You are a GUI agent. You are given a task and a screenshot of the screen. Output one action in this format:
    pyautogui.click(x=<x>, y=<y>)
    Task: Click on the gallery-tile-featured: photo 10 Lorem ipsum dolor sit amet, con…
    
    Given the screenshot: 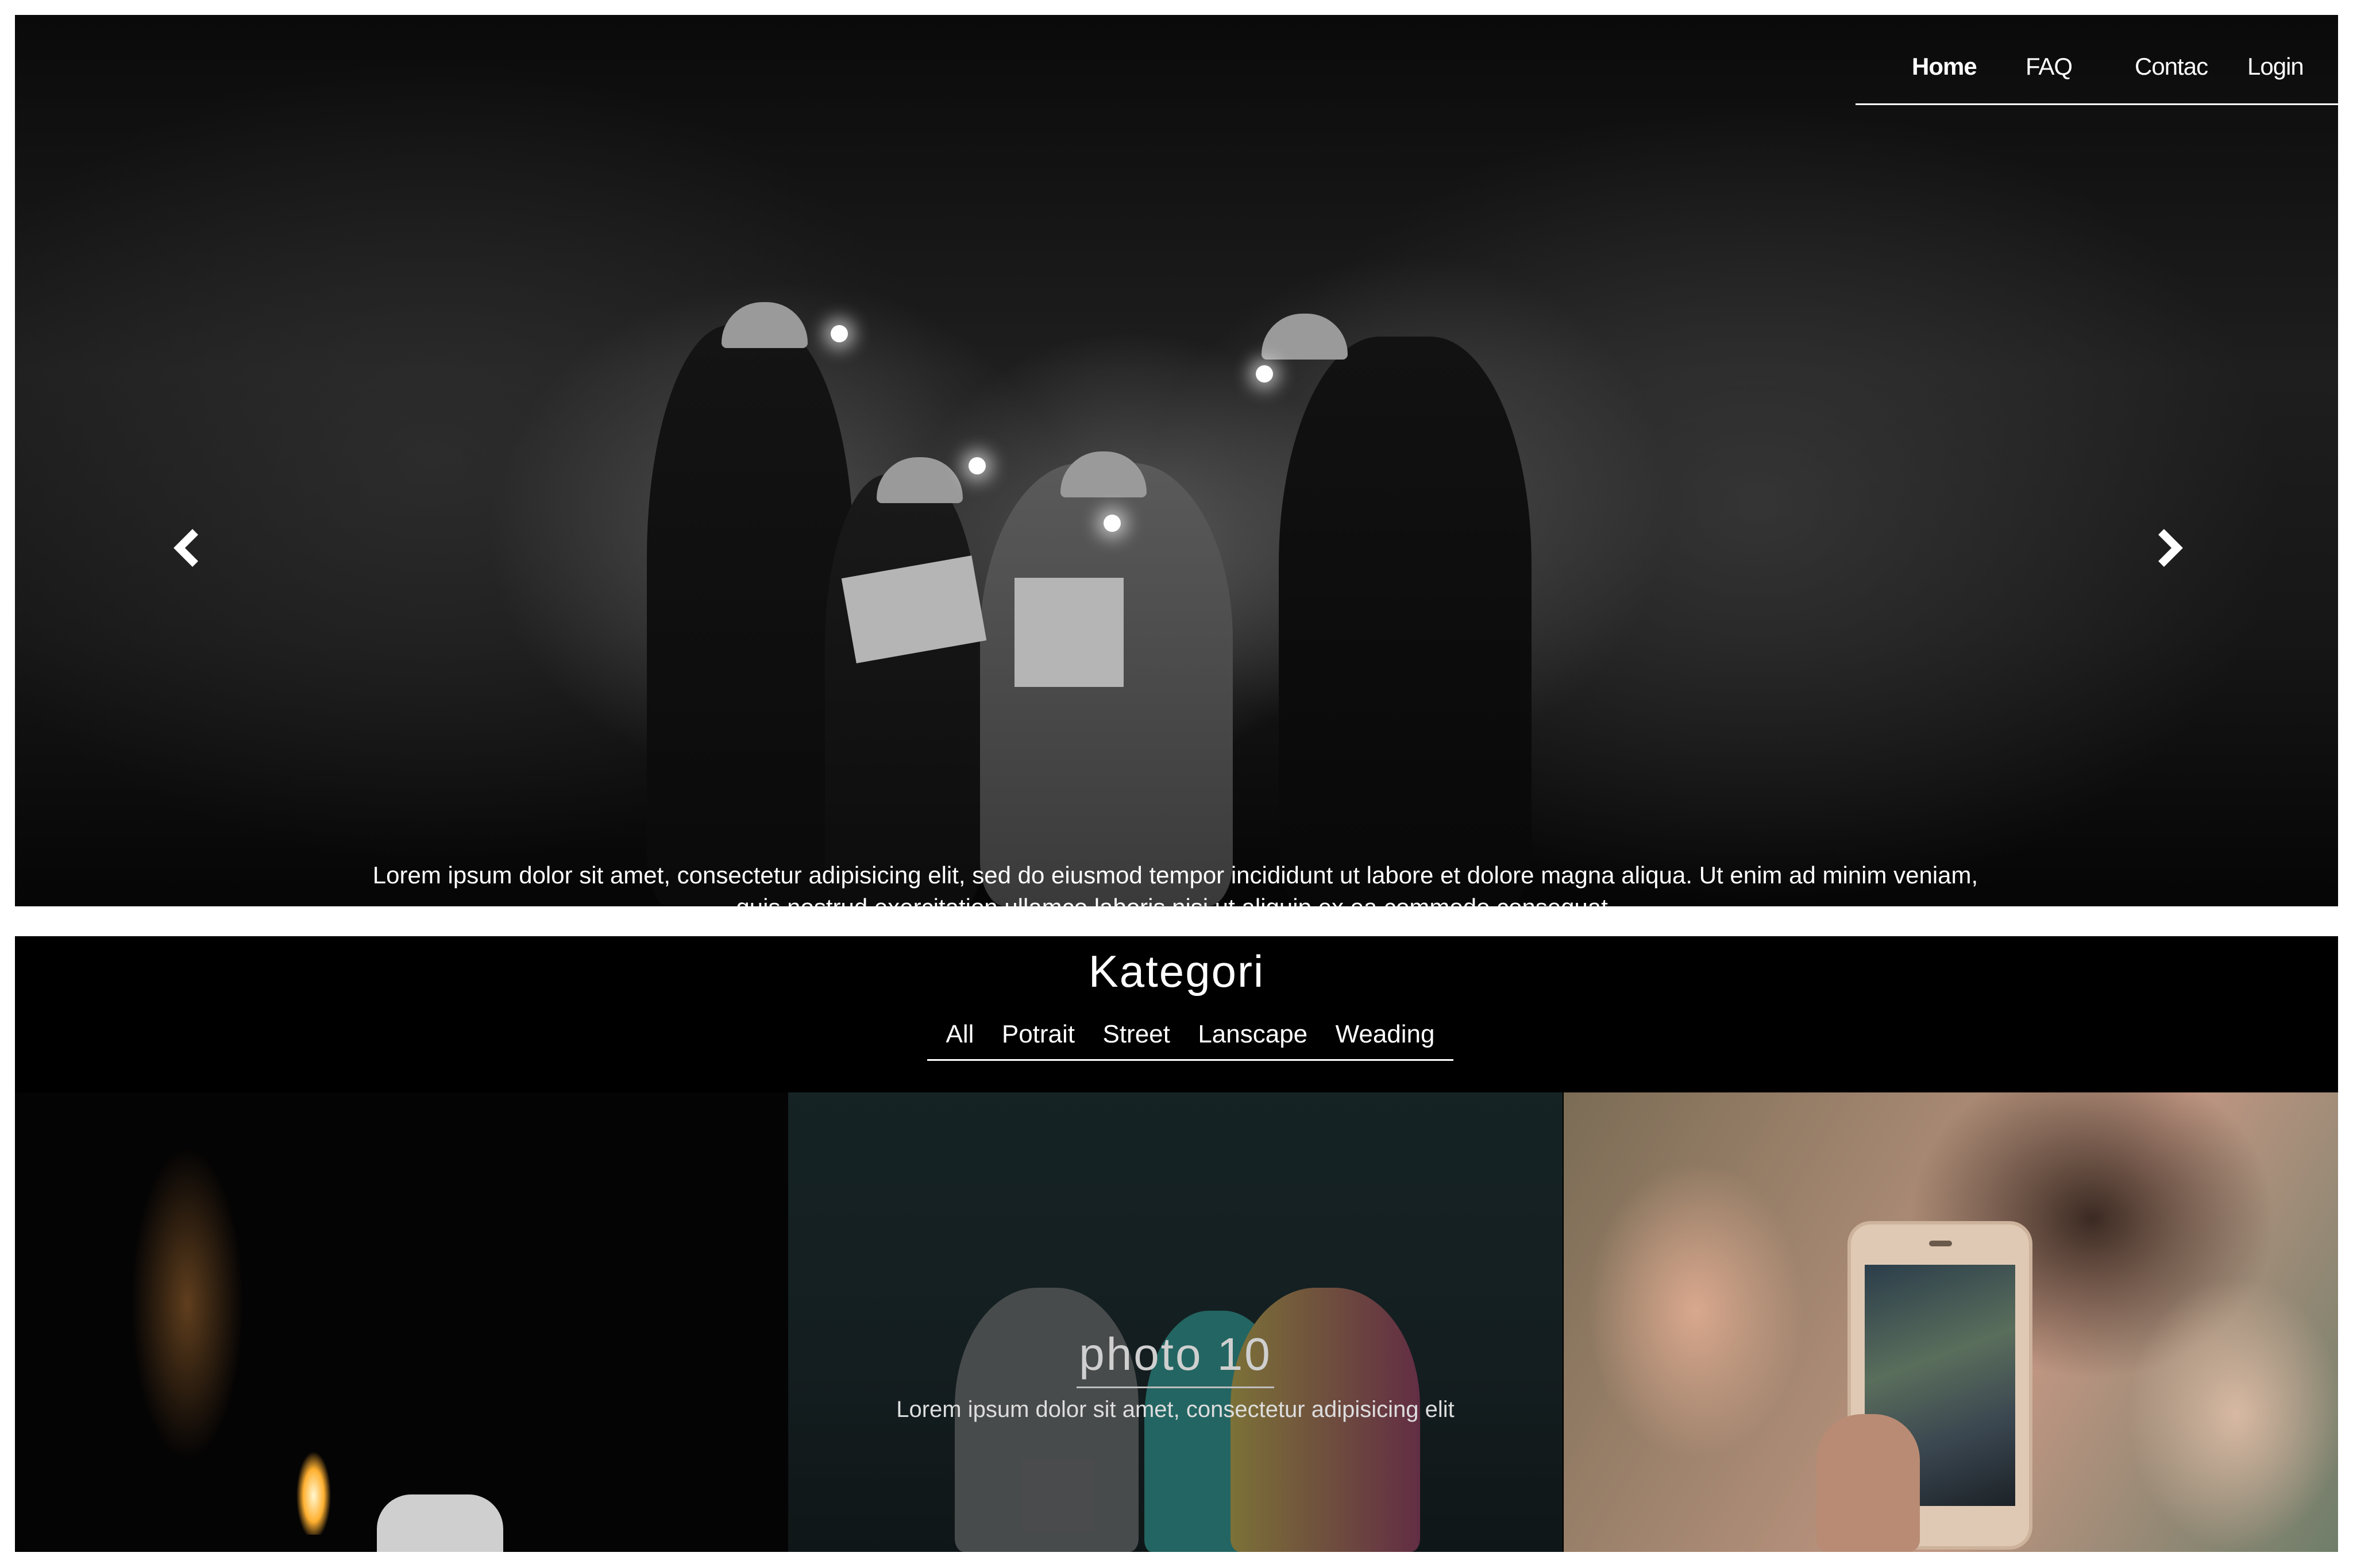 What is the action you would take?
    pyautogui.click(x=1175, y=1322)
    